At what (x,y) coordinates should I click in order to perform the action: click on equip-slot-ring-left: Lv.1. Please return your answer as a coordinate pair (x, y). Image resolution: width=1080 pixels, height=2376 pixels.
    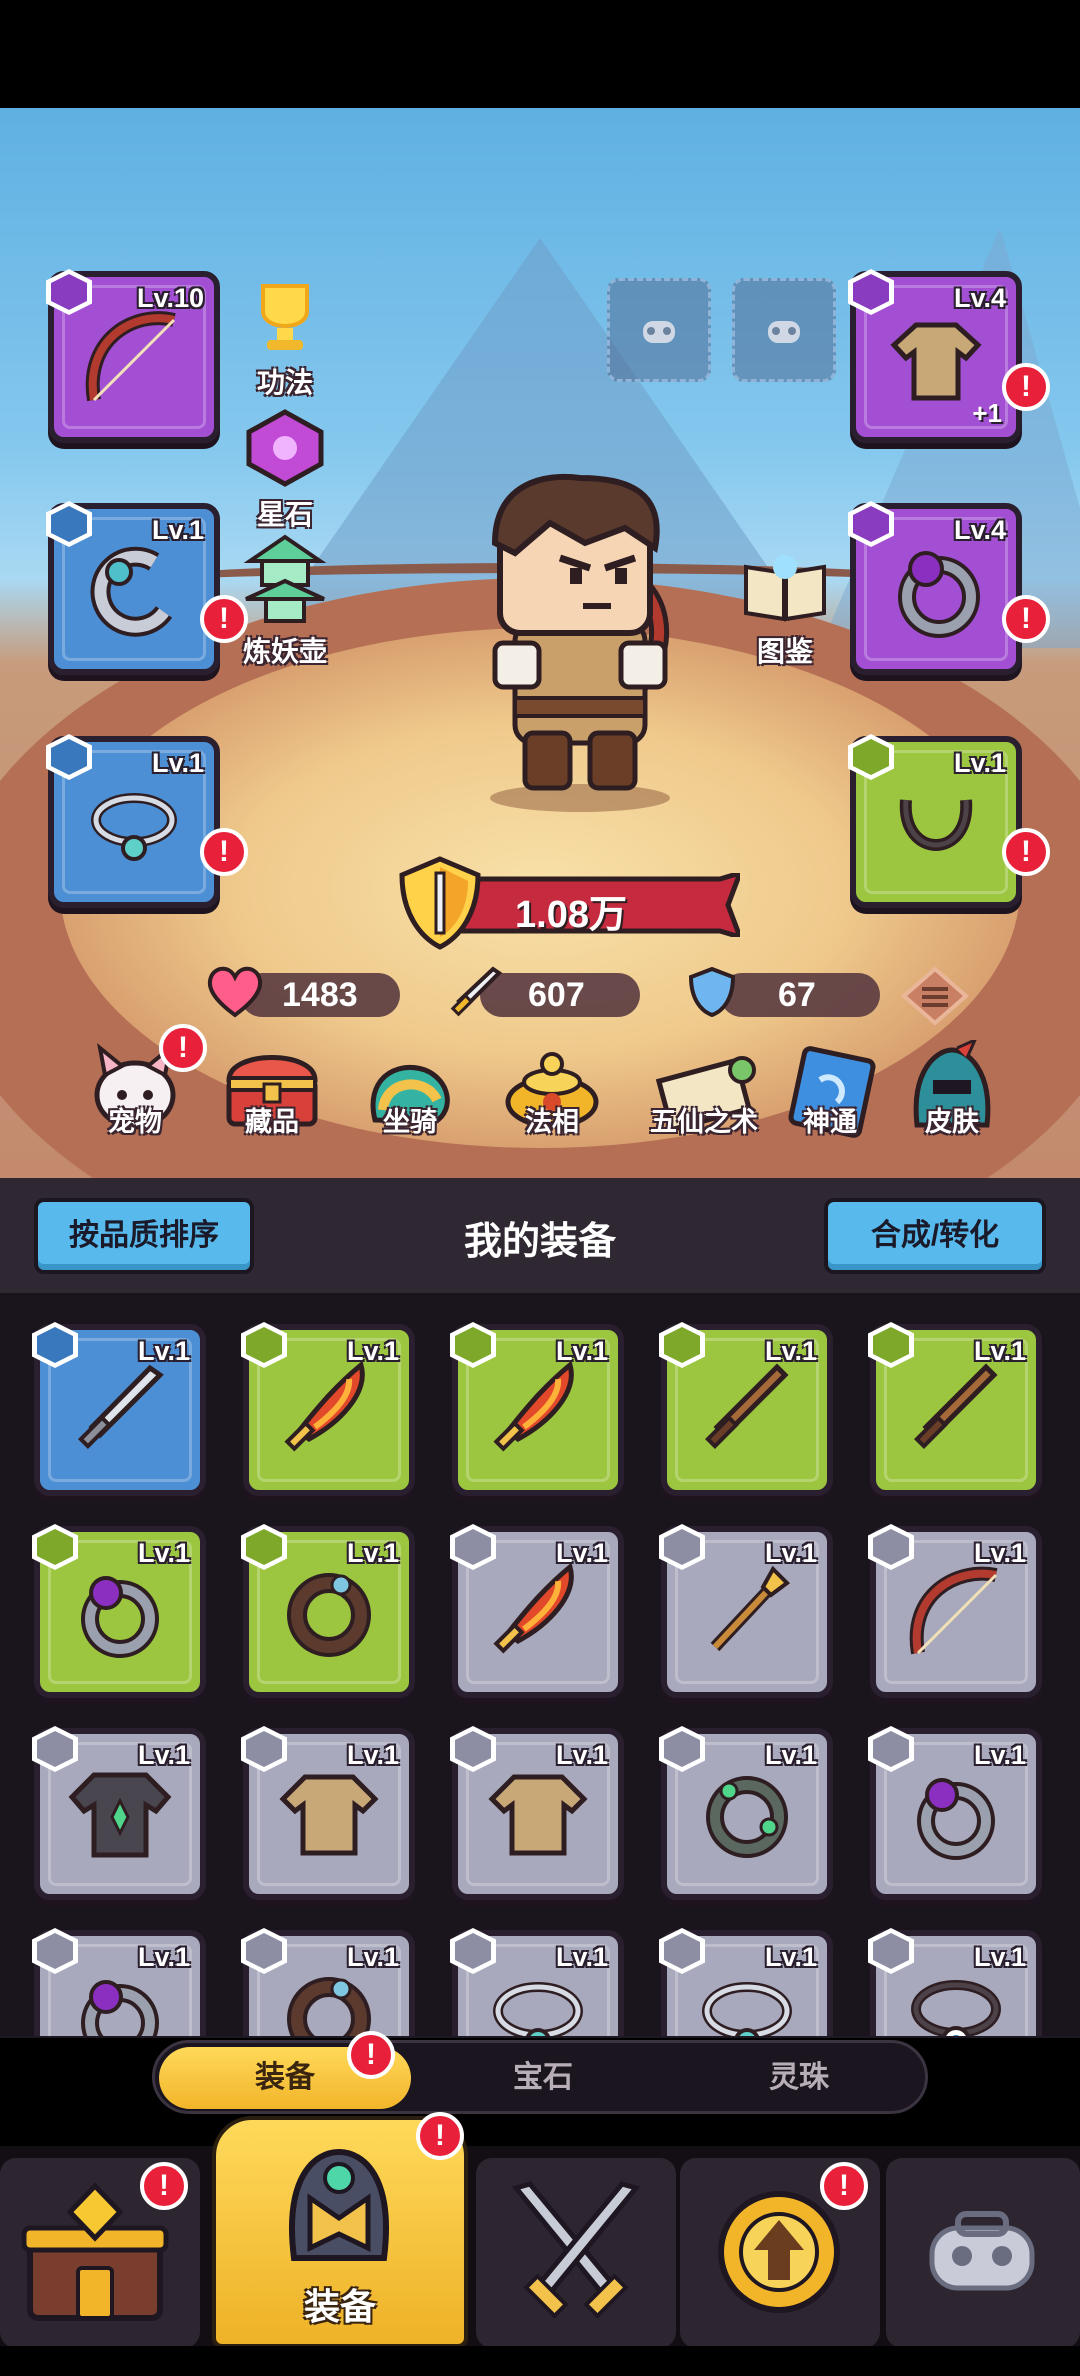
    Looking at the image, I should click on (133, 588).